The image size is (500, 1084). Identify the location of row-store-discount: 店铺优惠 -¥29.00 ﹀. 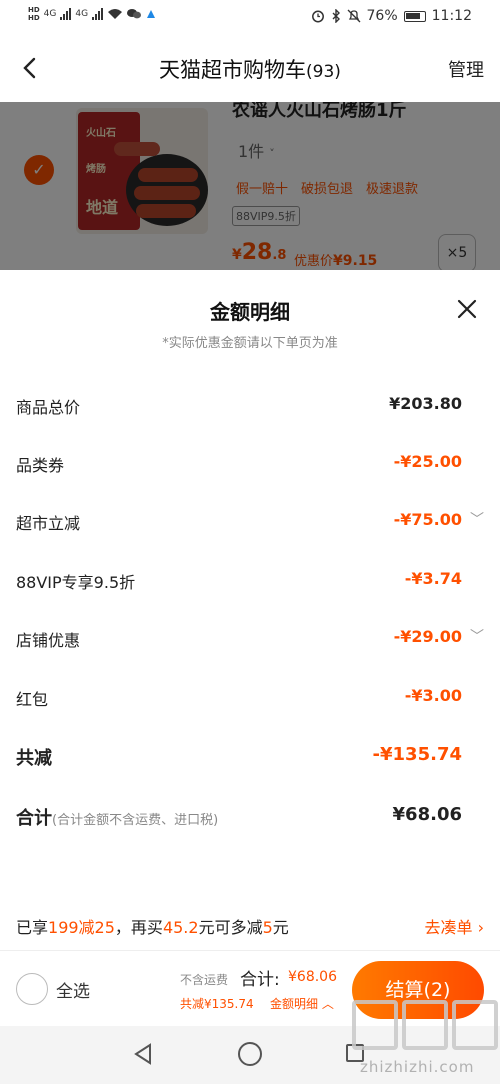
(250, 638).